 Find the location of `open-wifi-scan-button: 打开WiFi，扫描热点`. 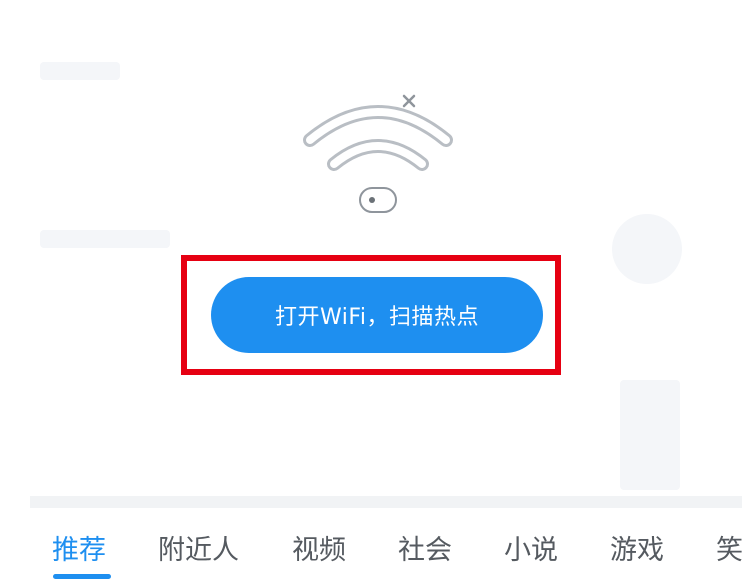

open-wifi-scan-button: 打开WiFi，扫描热点 is located at coordinates (377, 315).